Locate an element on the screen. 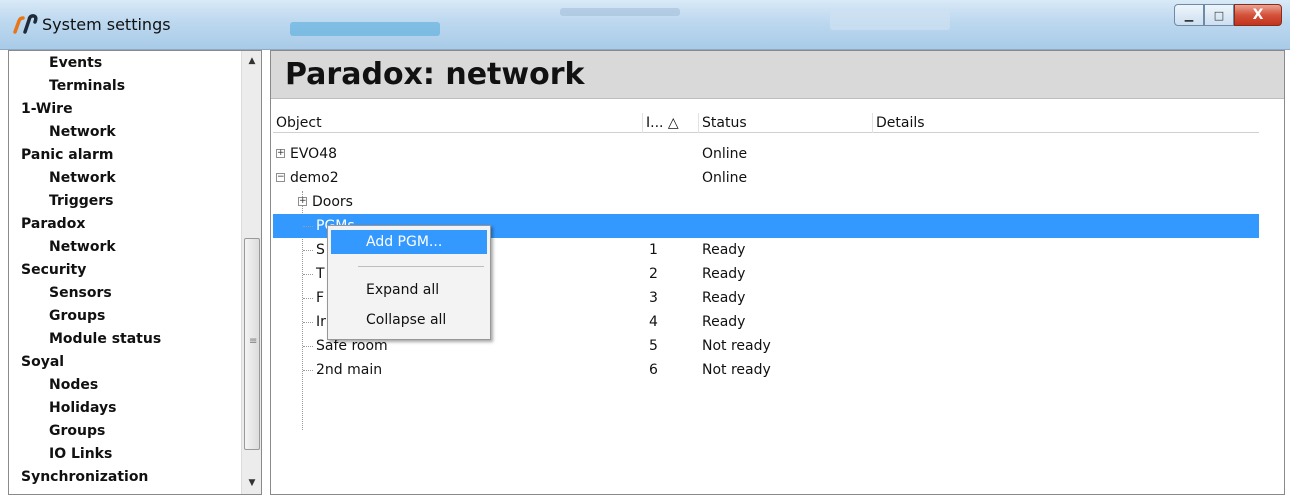  sidebar-item-events: Events is located at coordinates (75, 63).